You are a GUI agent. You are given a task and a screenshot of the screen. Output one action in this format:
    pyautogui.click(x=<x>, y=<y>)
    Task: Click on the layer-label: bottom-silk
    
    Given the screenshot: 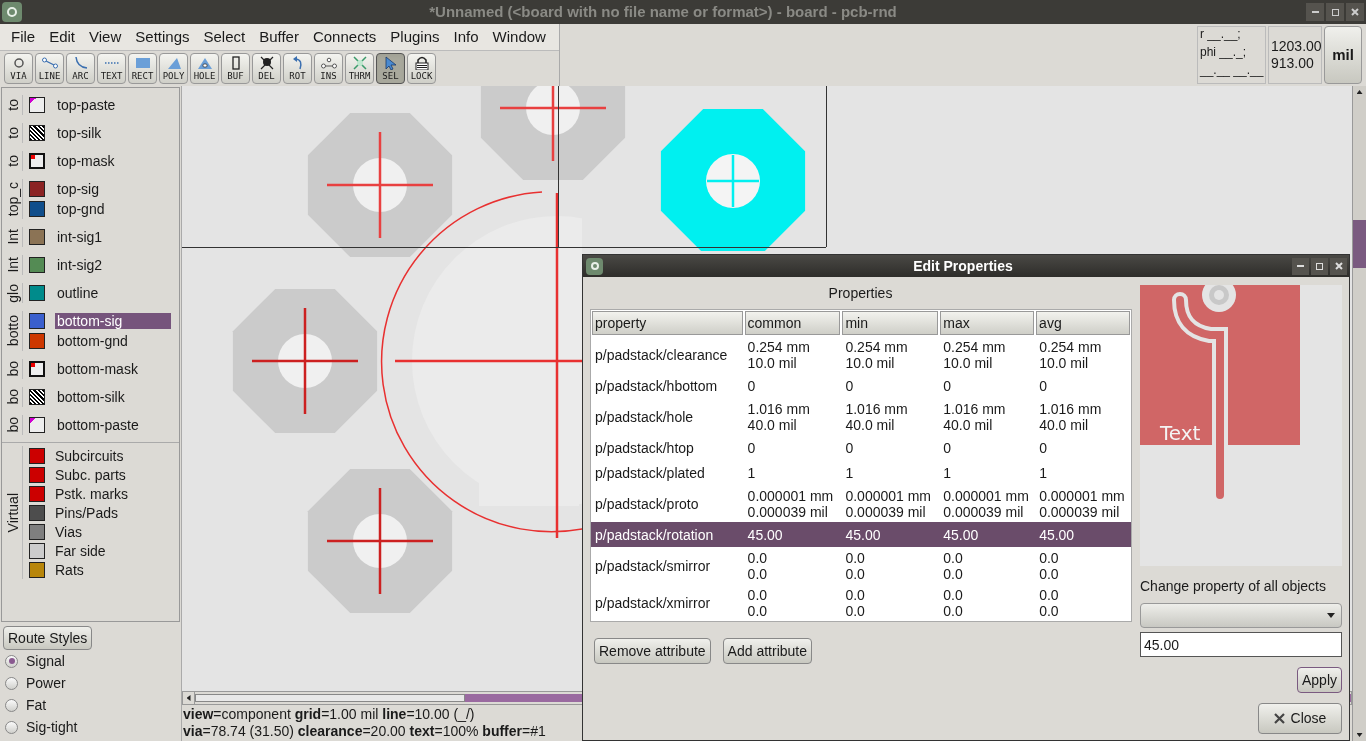 What is the action you would take?
    pyautogui.click(x=113, y=397)
    